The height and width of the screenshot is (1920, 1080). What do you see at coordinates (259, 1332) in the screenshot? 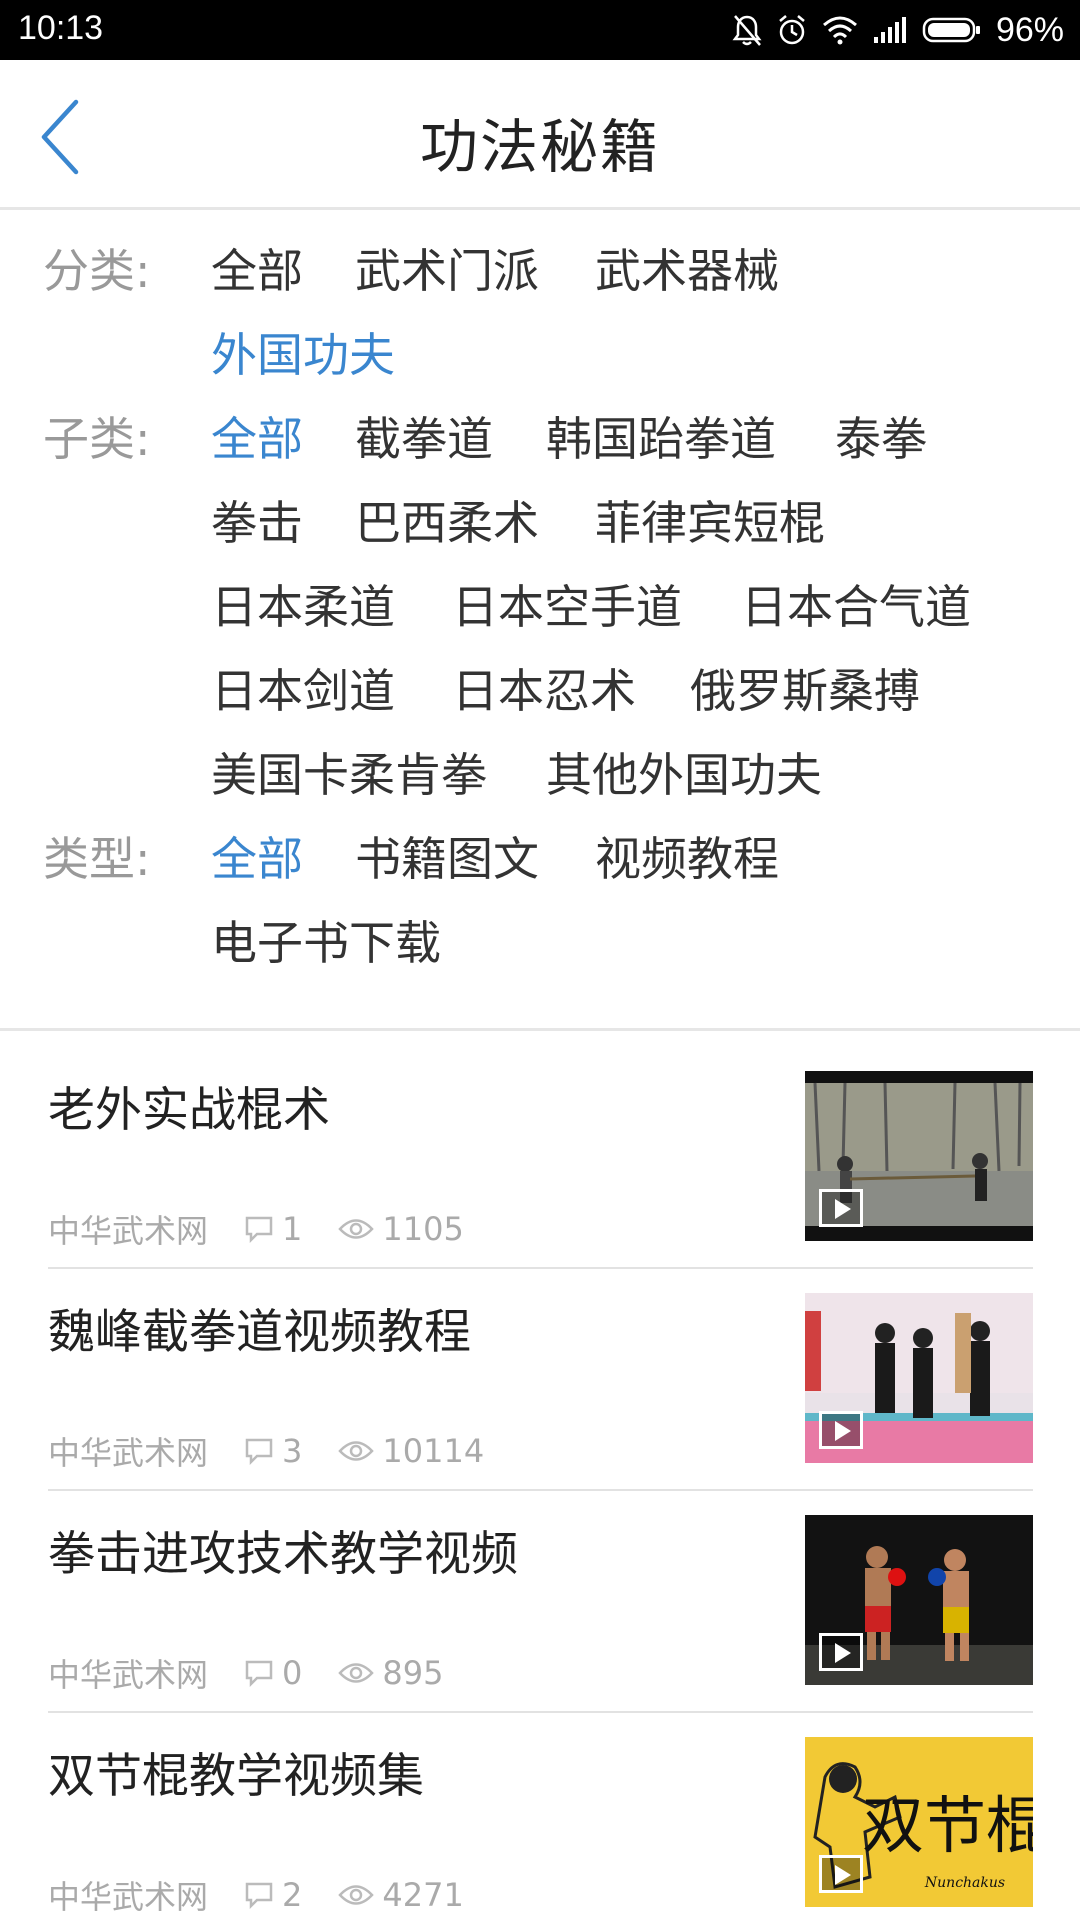
I see `article-title: 魏峰截拳道视频教程` at bounding box center [259, 1332].